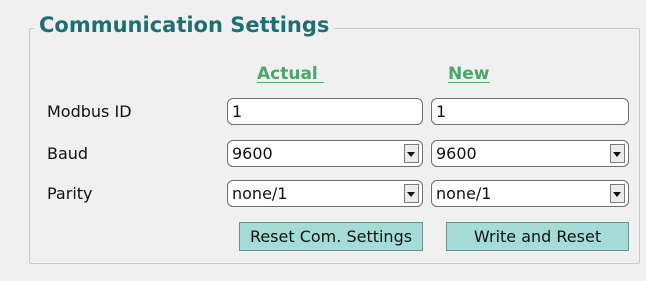  Describe the element at coordinates (537, 236) in the screenshot. I see `write-and-reset-button: Write and Reset` at that location.